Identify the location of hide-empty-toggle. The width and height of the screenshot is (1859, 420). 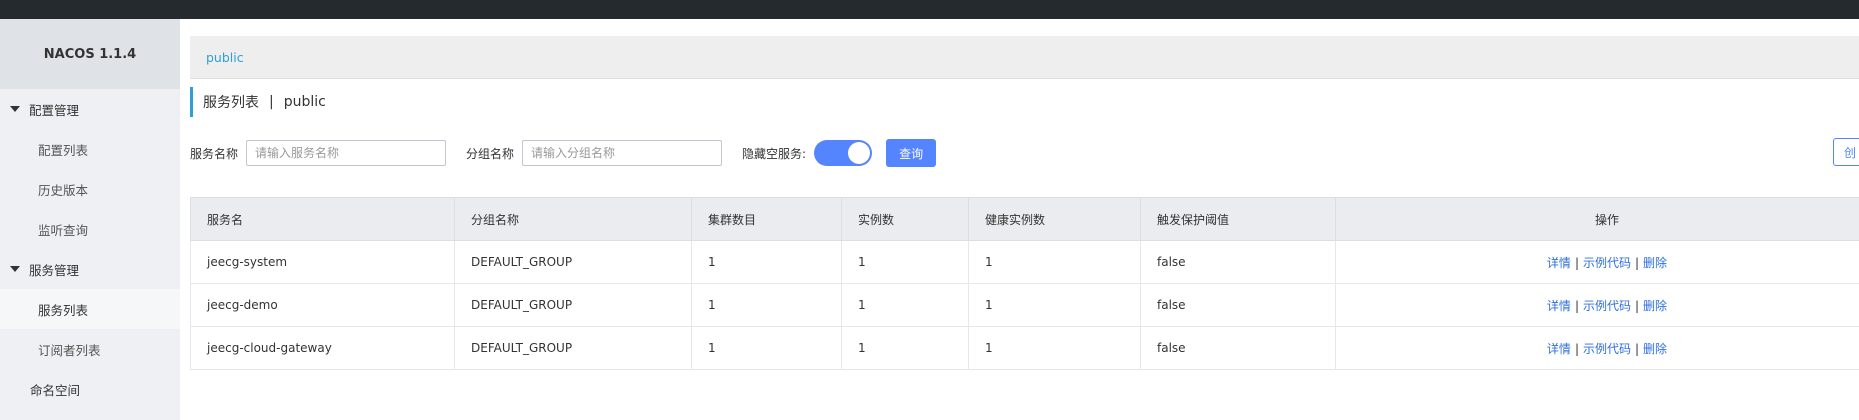
(843, 153).